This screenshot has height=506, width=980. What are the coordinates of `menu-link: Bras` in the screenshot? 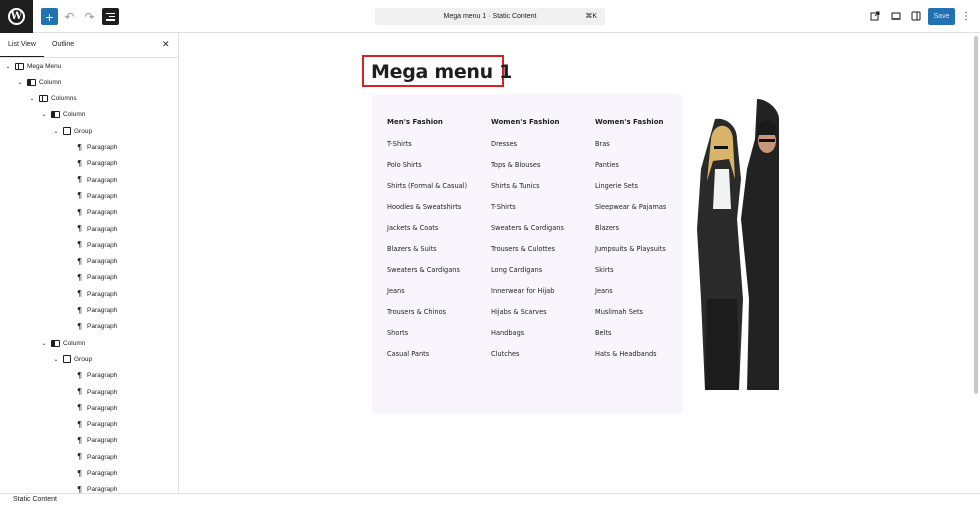 It's located at (642, 144).